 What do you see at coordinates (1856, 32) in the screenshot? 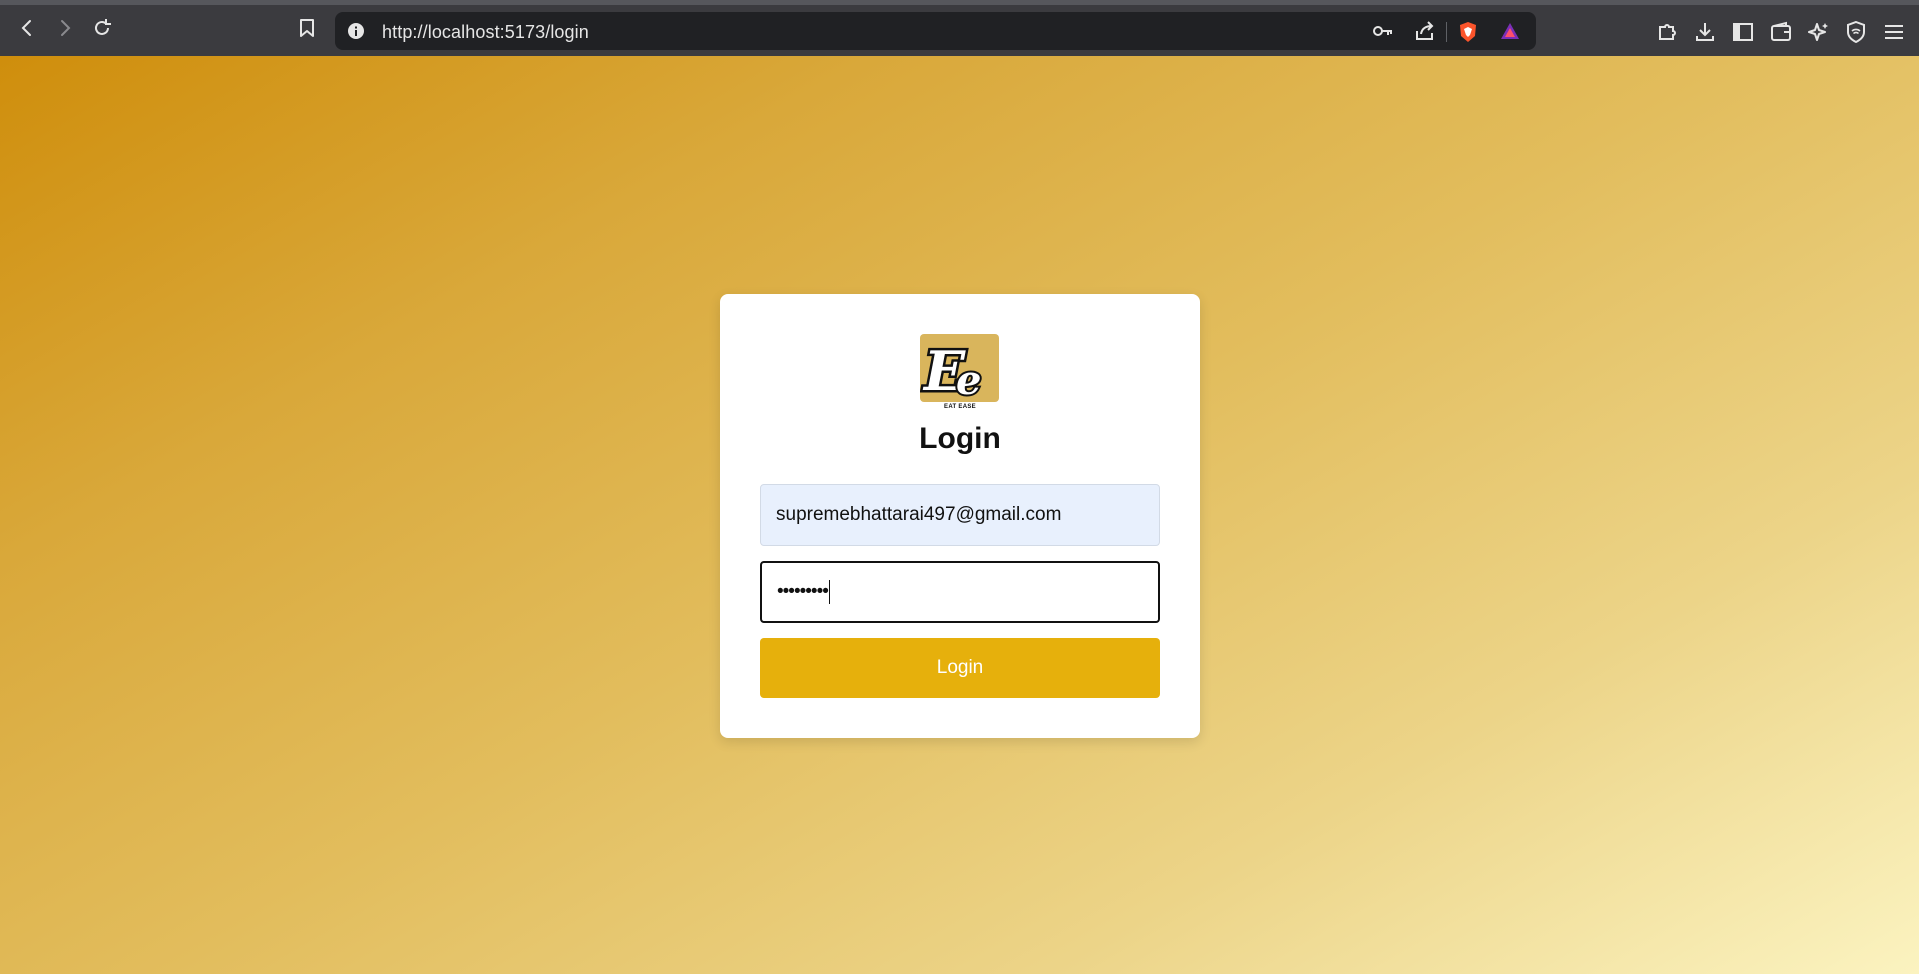
I see `vpn-shield-icon` at bounding box center [1856, 32].